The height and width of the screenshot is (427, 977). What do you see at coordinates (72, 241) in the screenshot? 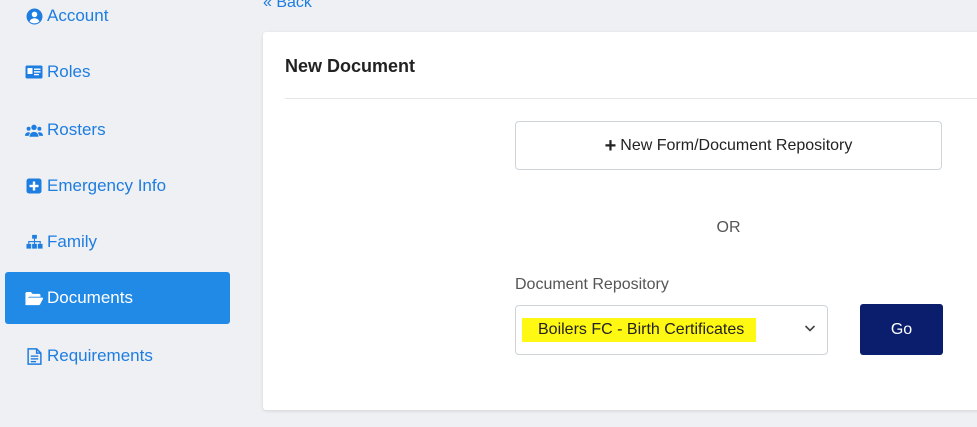
I see `sidebar-item-label: Family` at bounding box center [72, 241].